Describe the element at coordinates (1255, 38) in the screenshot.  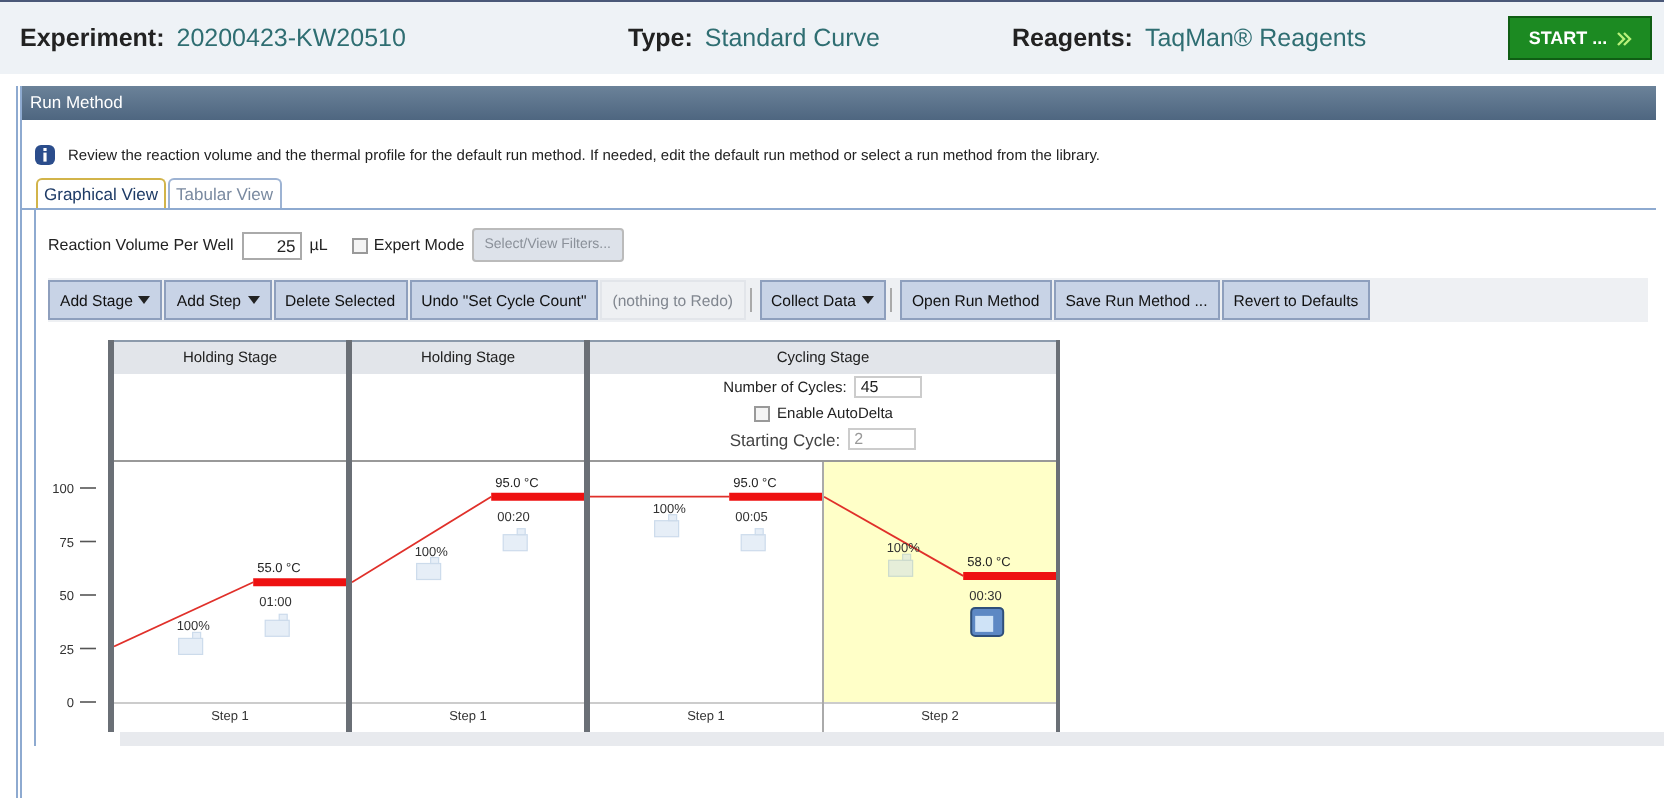
I see `field-value: TaqMan® Reagents` at that location.